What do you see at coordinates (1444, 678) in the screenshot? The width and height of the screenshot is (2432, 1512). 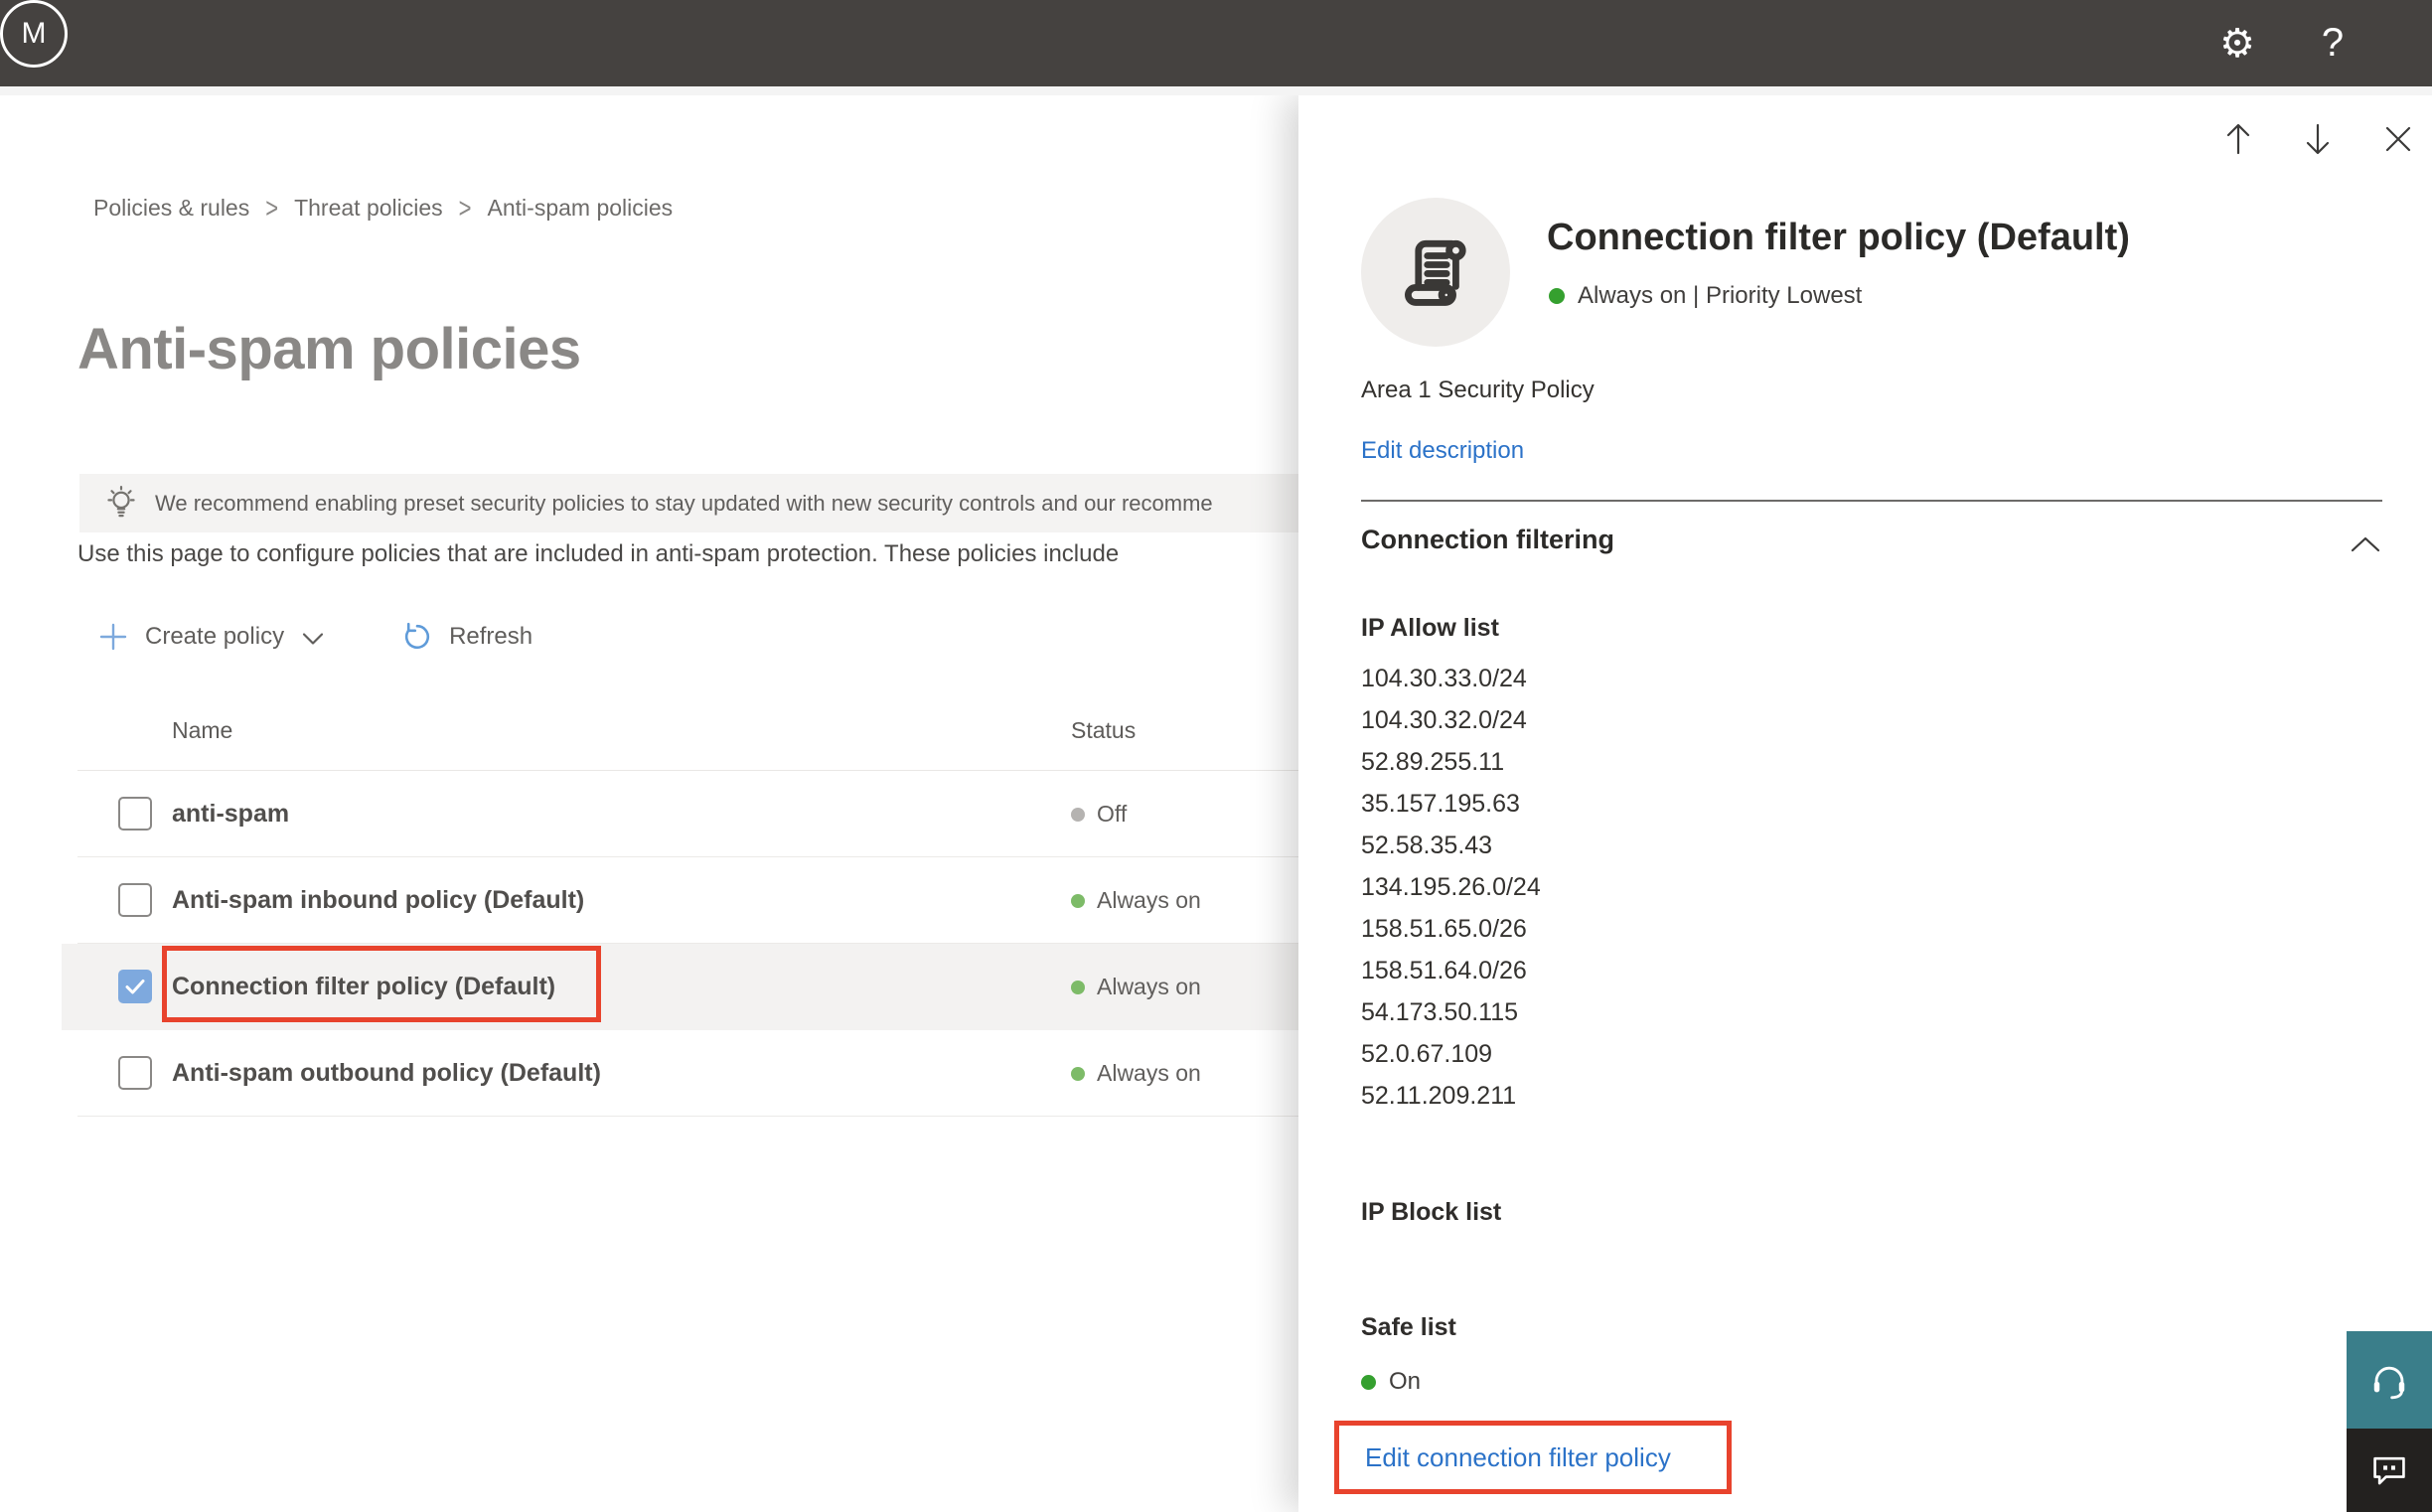 I see `ip-entry: 104.30.33.0/24` at bounding box center [1444, 678].